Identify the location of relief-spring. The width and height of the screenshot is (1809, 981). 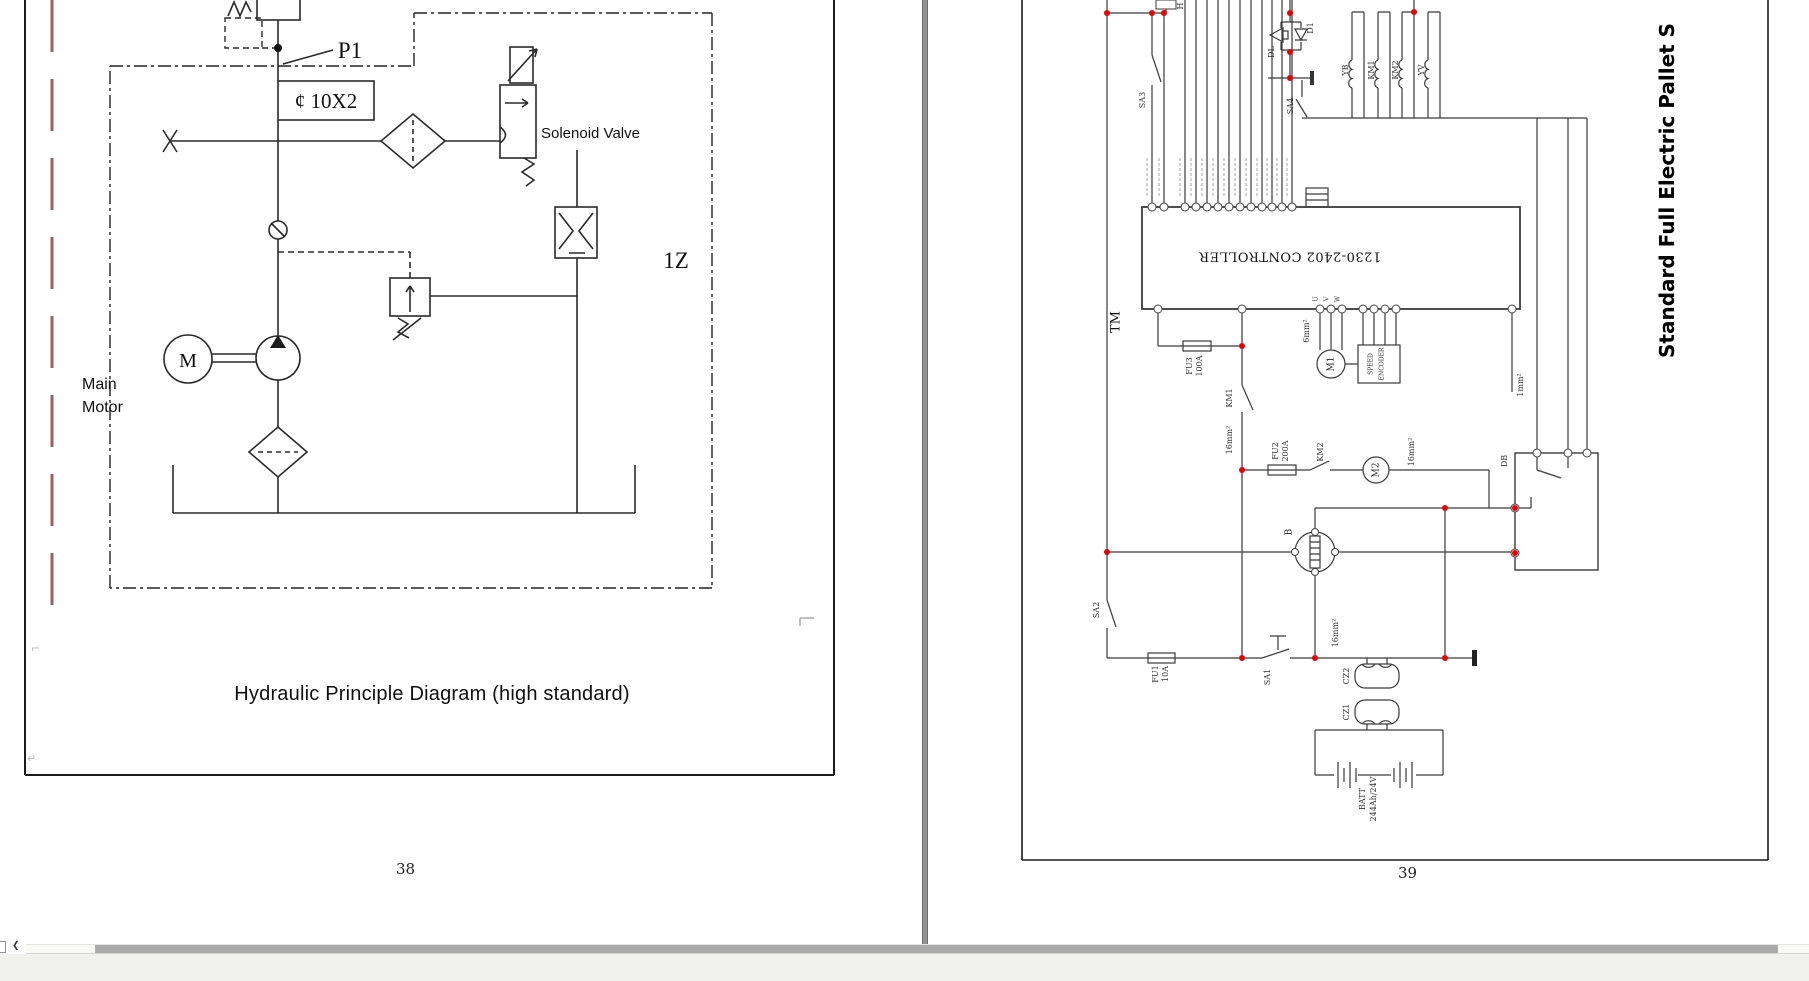
(407, 329).